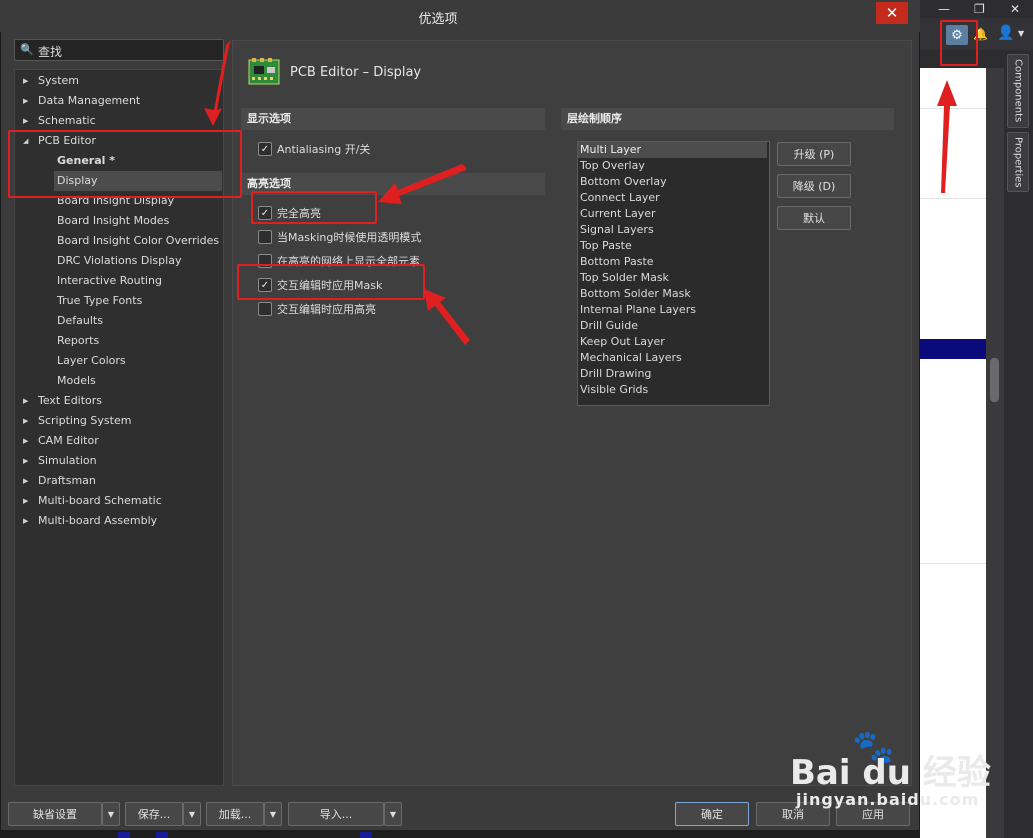 This screenshot has height=838, width=1033. I want to click on layer-list-item: Connect Layer, so click(672, 198).